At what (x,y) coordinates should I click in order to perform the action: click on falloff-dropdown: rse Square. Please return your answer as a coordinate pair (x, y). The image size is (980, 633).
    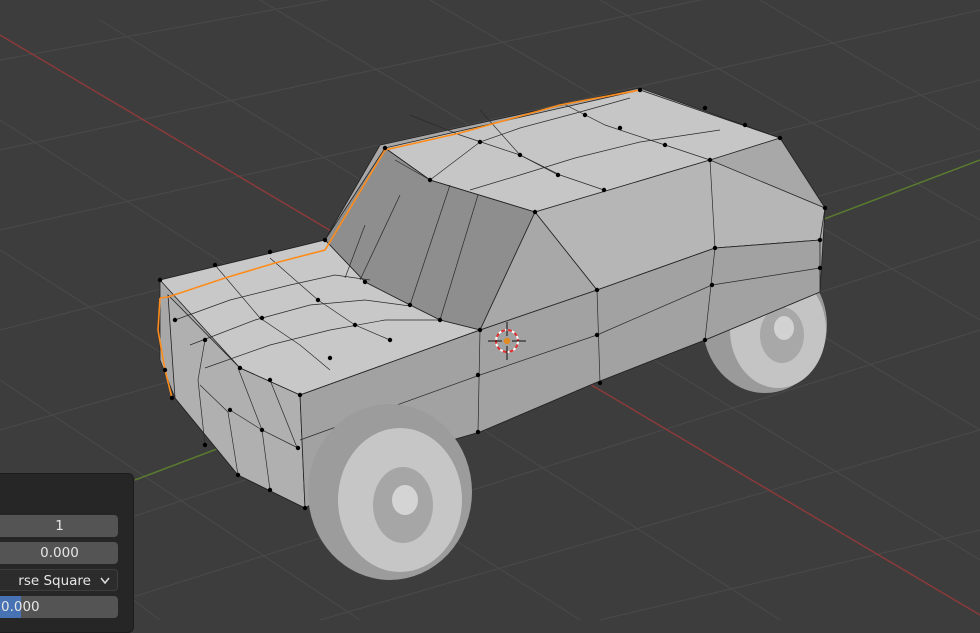
    Looking at the image, I should click on (59, 580).